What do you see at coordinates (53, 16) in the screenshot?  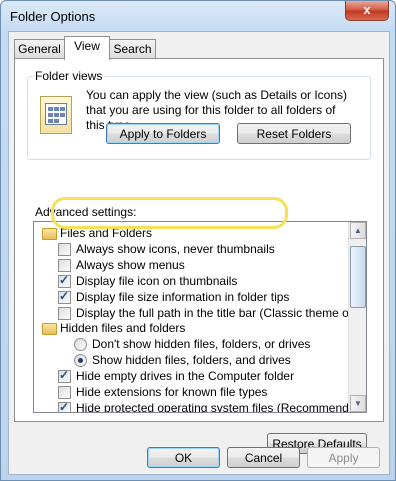 I see `window-title: Folder Options` at bounding box center [53, 16].